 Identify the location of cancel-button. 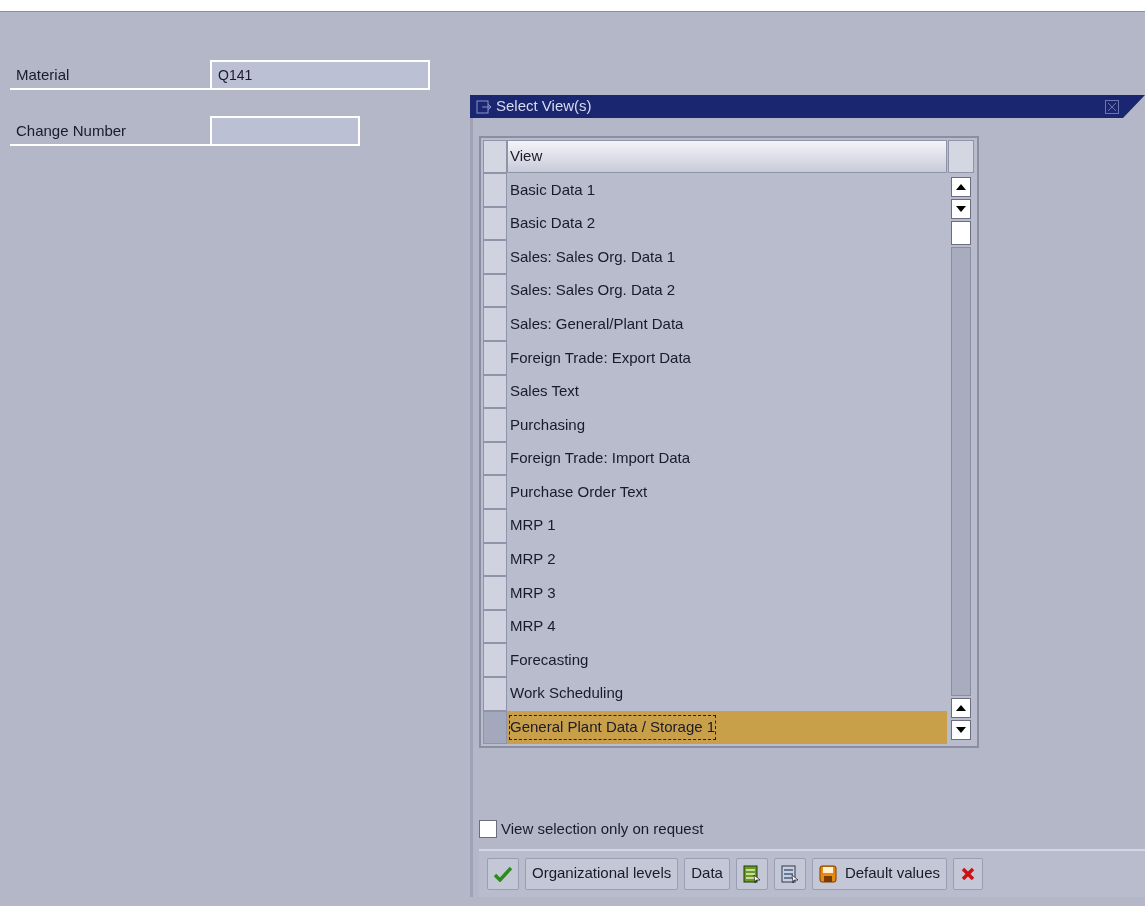
(968, 873).